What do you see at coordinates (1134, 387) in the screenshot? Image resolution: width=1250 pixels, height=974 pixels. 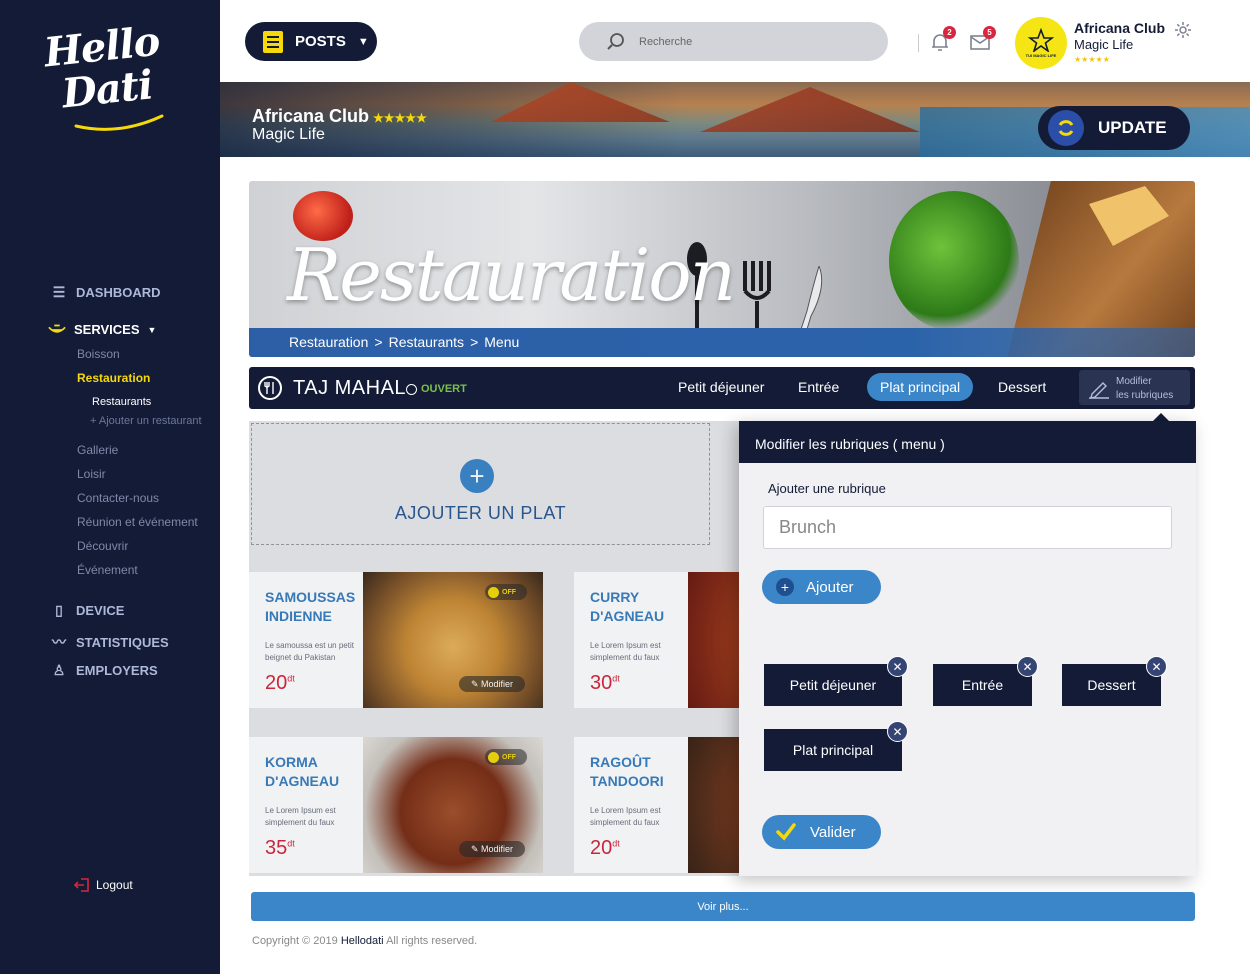 I see `edit-rubriques-button: Modifier les rubriques` at bounding box center [1134, 387].